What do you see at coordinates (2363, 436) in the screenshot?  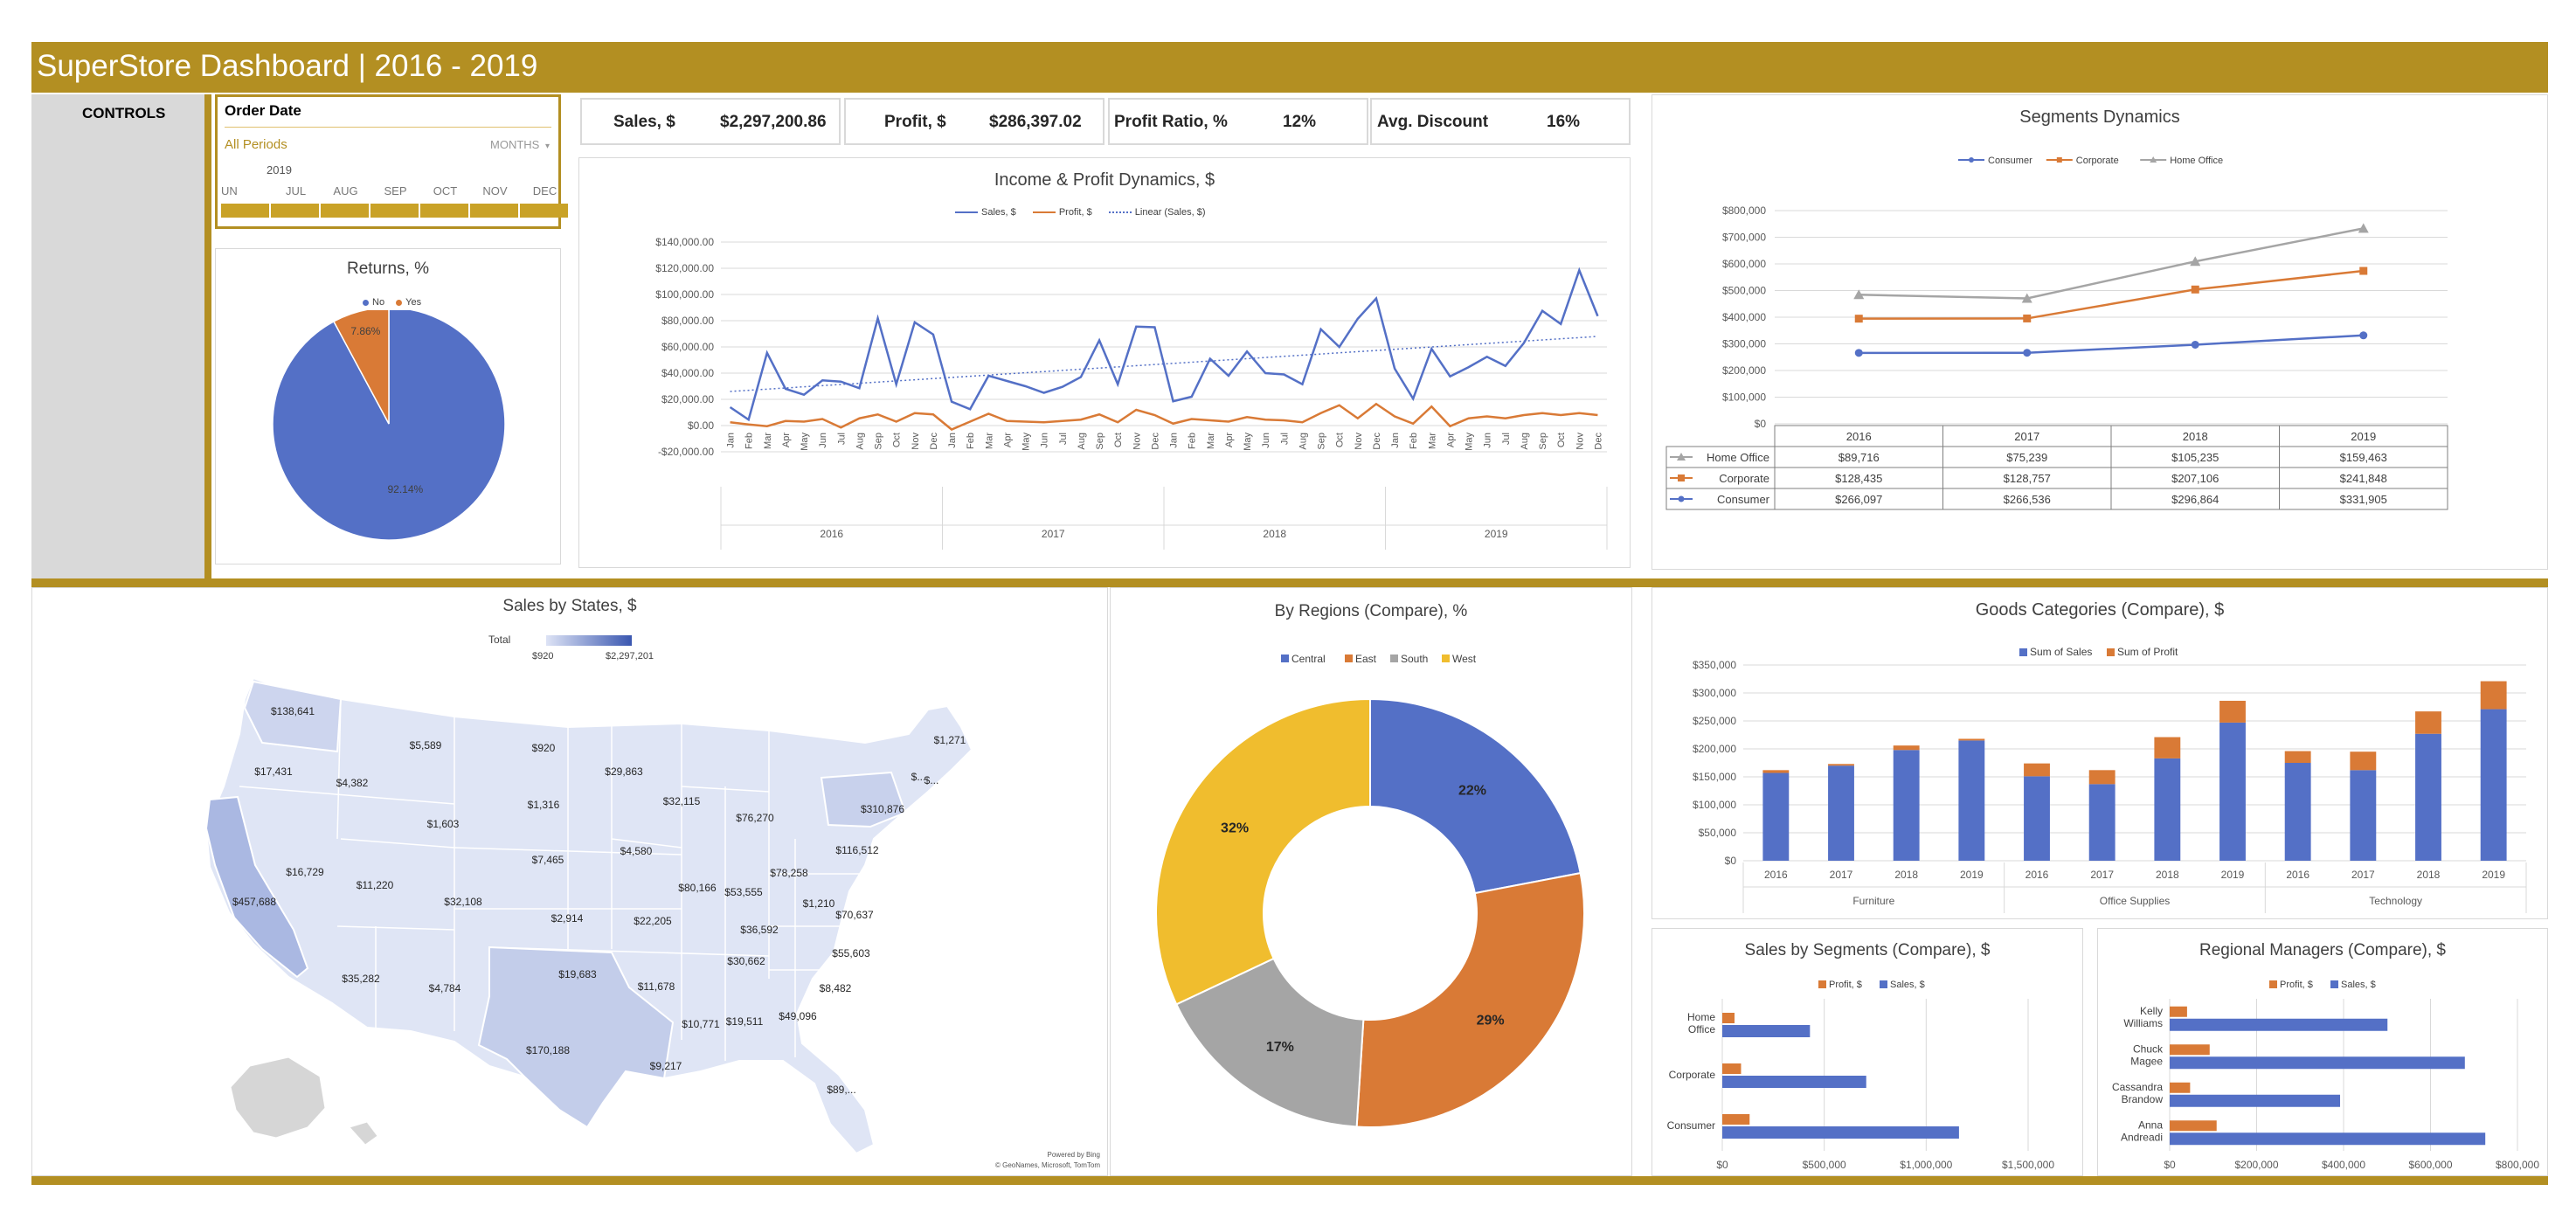 I see `table-header: 2019` at bounding box center [2363, 436].